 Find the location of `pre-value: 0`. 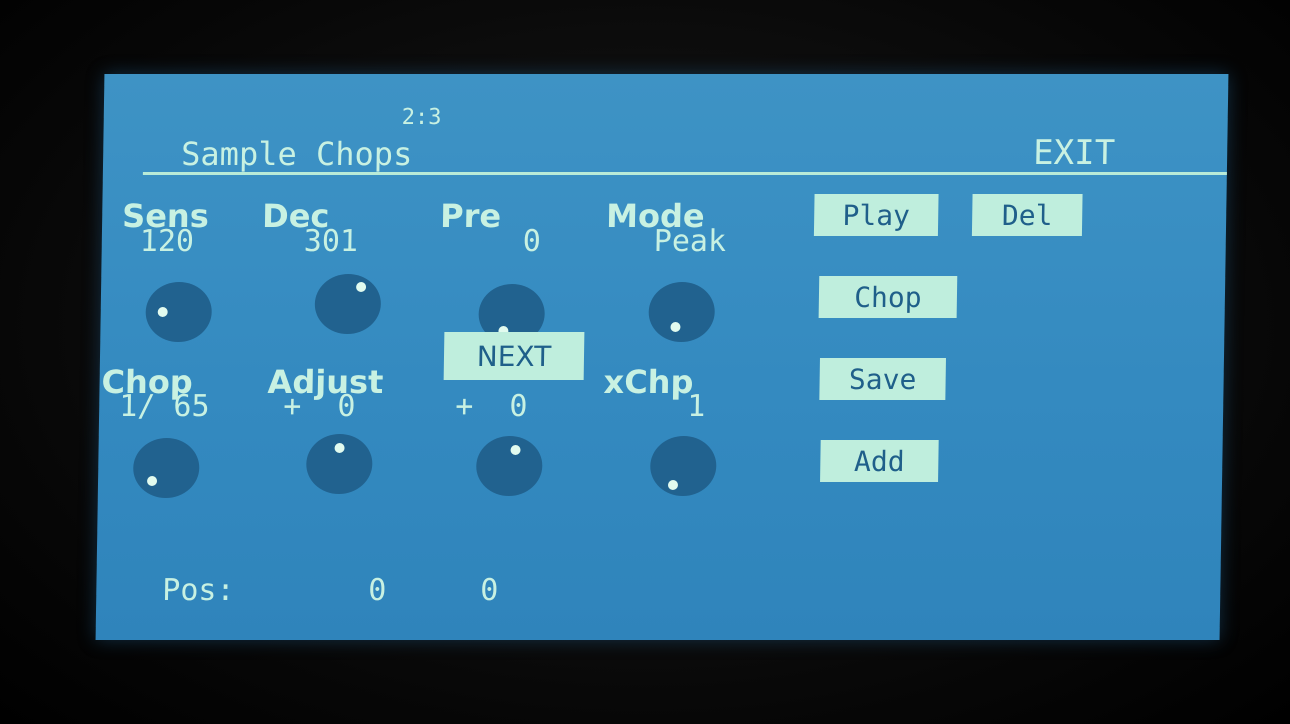

pre-value: 0 is located at coordinates (532, 241).